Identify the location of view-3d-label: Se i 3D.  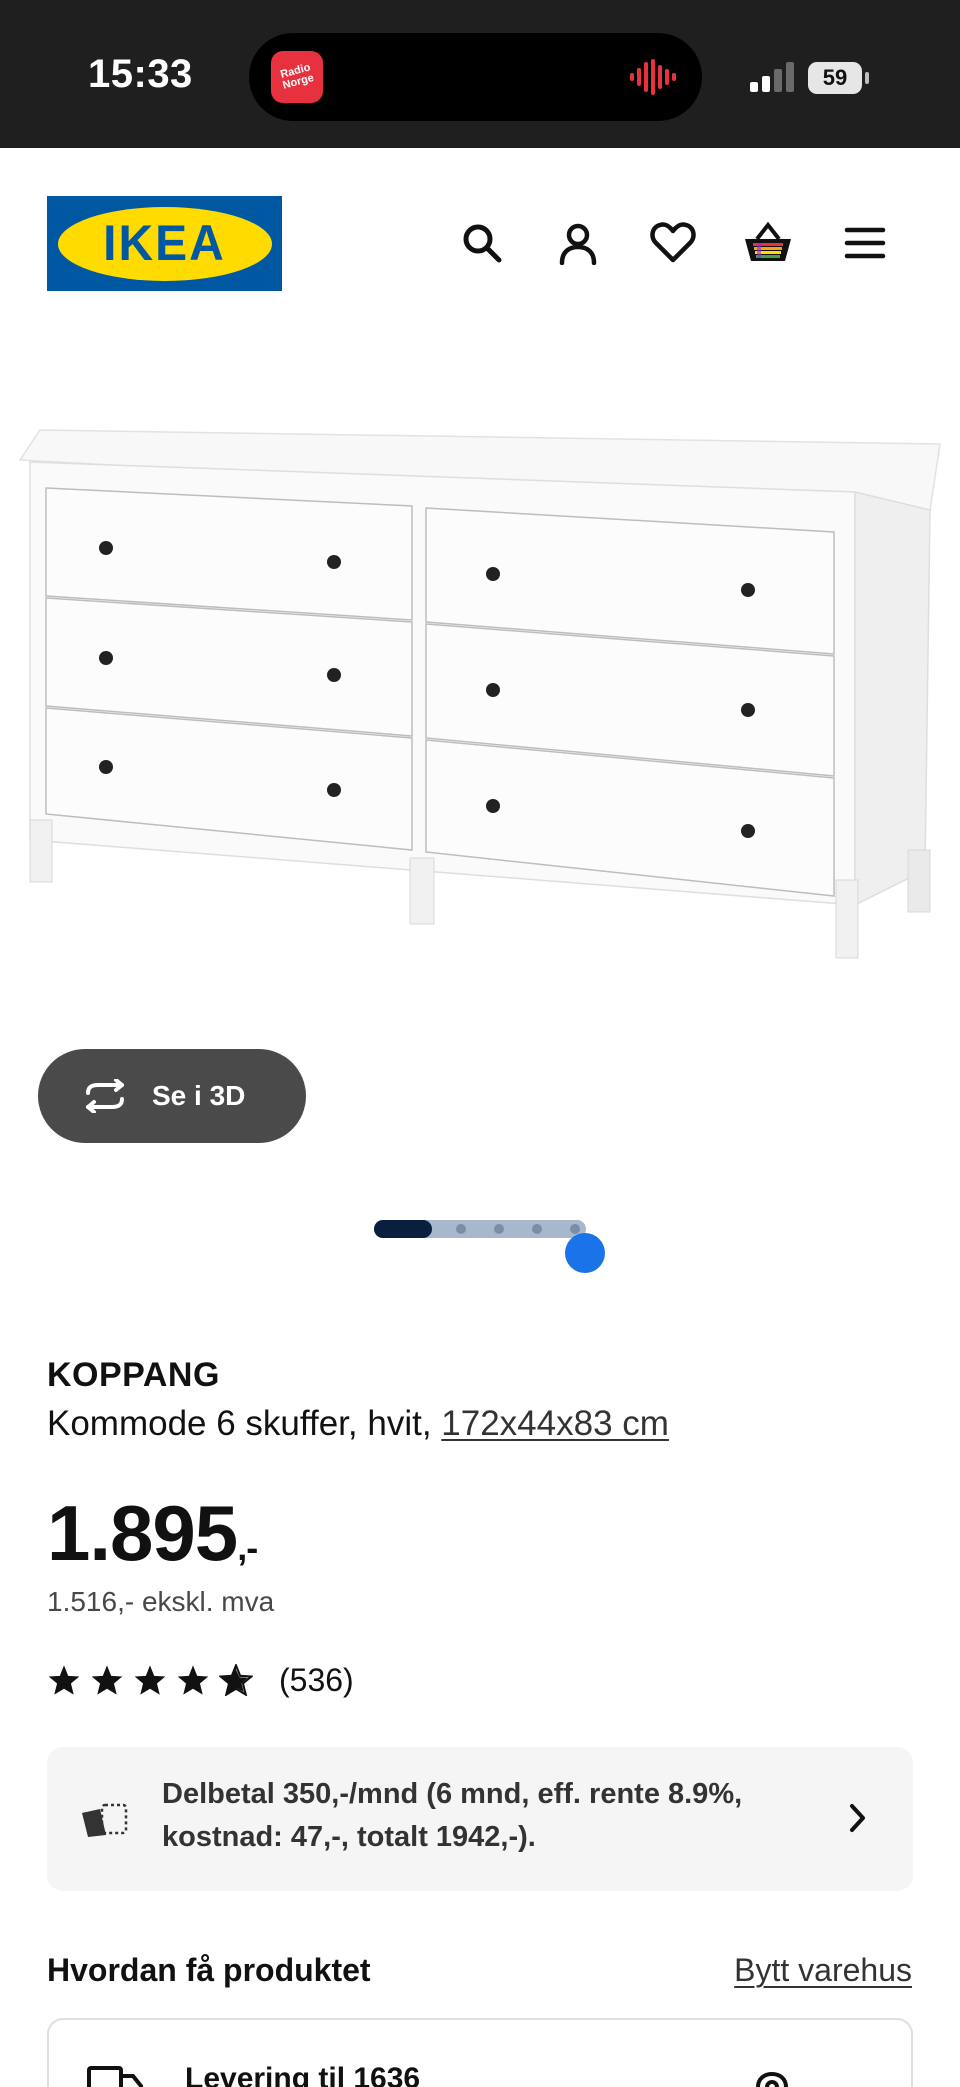
(199, 1095).